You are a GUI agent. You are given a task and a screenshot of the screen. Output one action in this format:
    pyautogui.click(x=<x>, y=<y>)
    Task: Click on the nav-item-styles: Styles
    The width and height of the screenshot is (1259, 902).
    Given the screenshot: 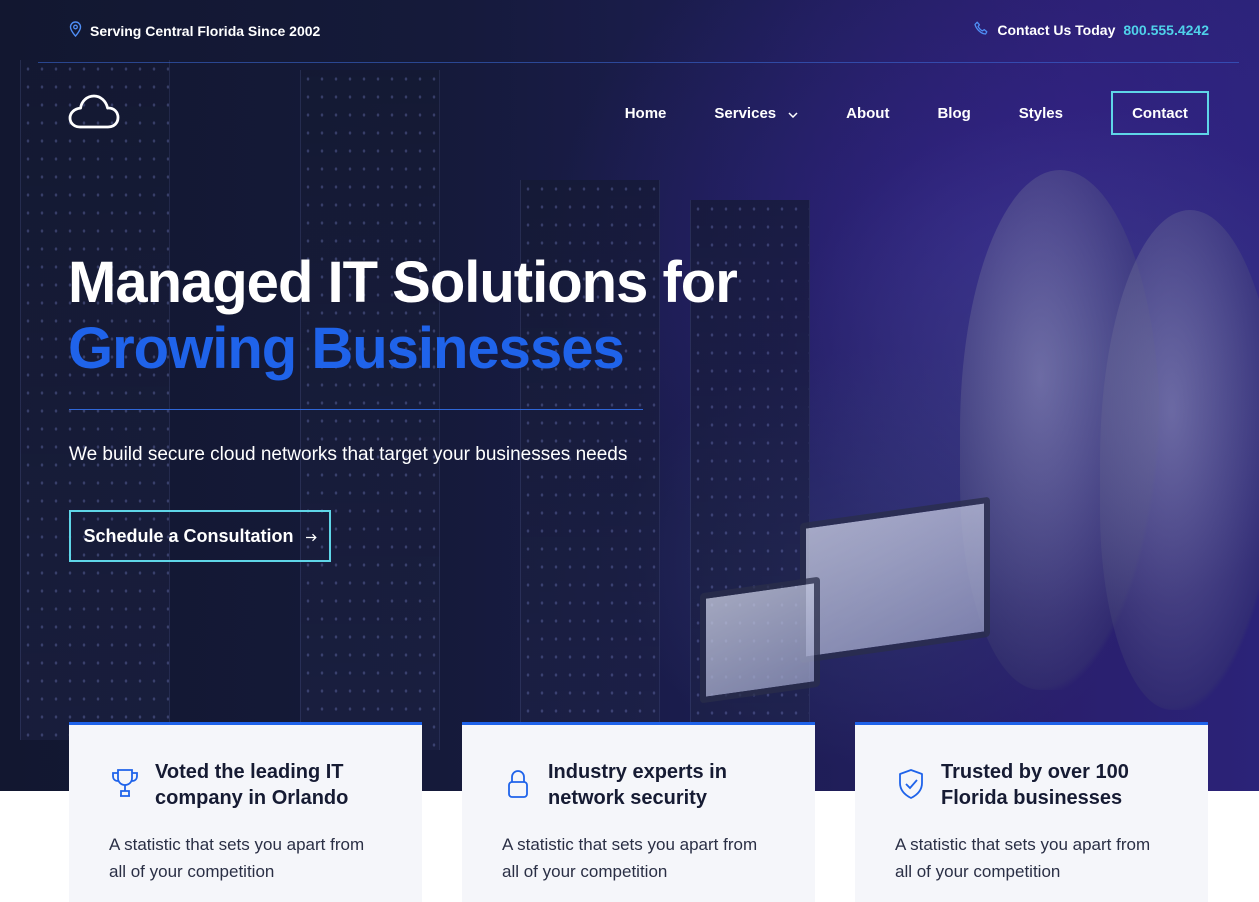 What is the action you would take?
    pyautogui.click(x=1041, y=113)
    